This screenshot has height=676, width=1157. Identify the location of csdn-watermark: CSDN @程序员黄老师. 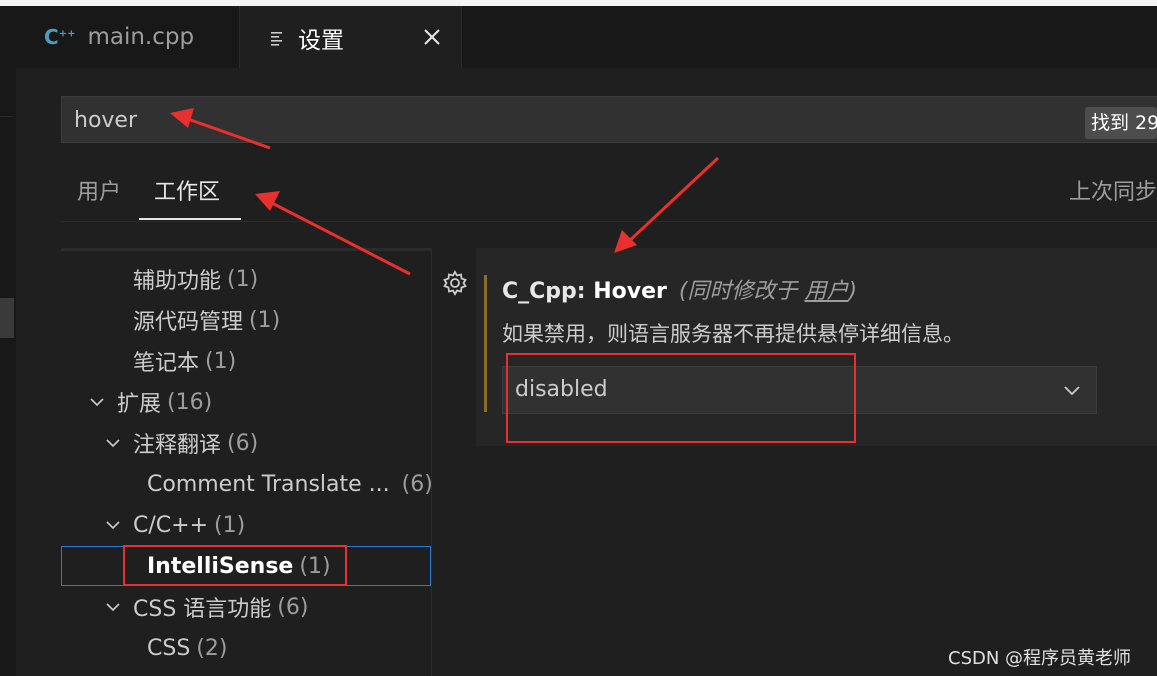
(1040, 658).